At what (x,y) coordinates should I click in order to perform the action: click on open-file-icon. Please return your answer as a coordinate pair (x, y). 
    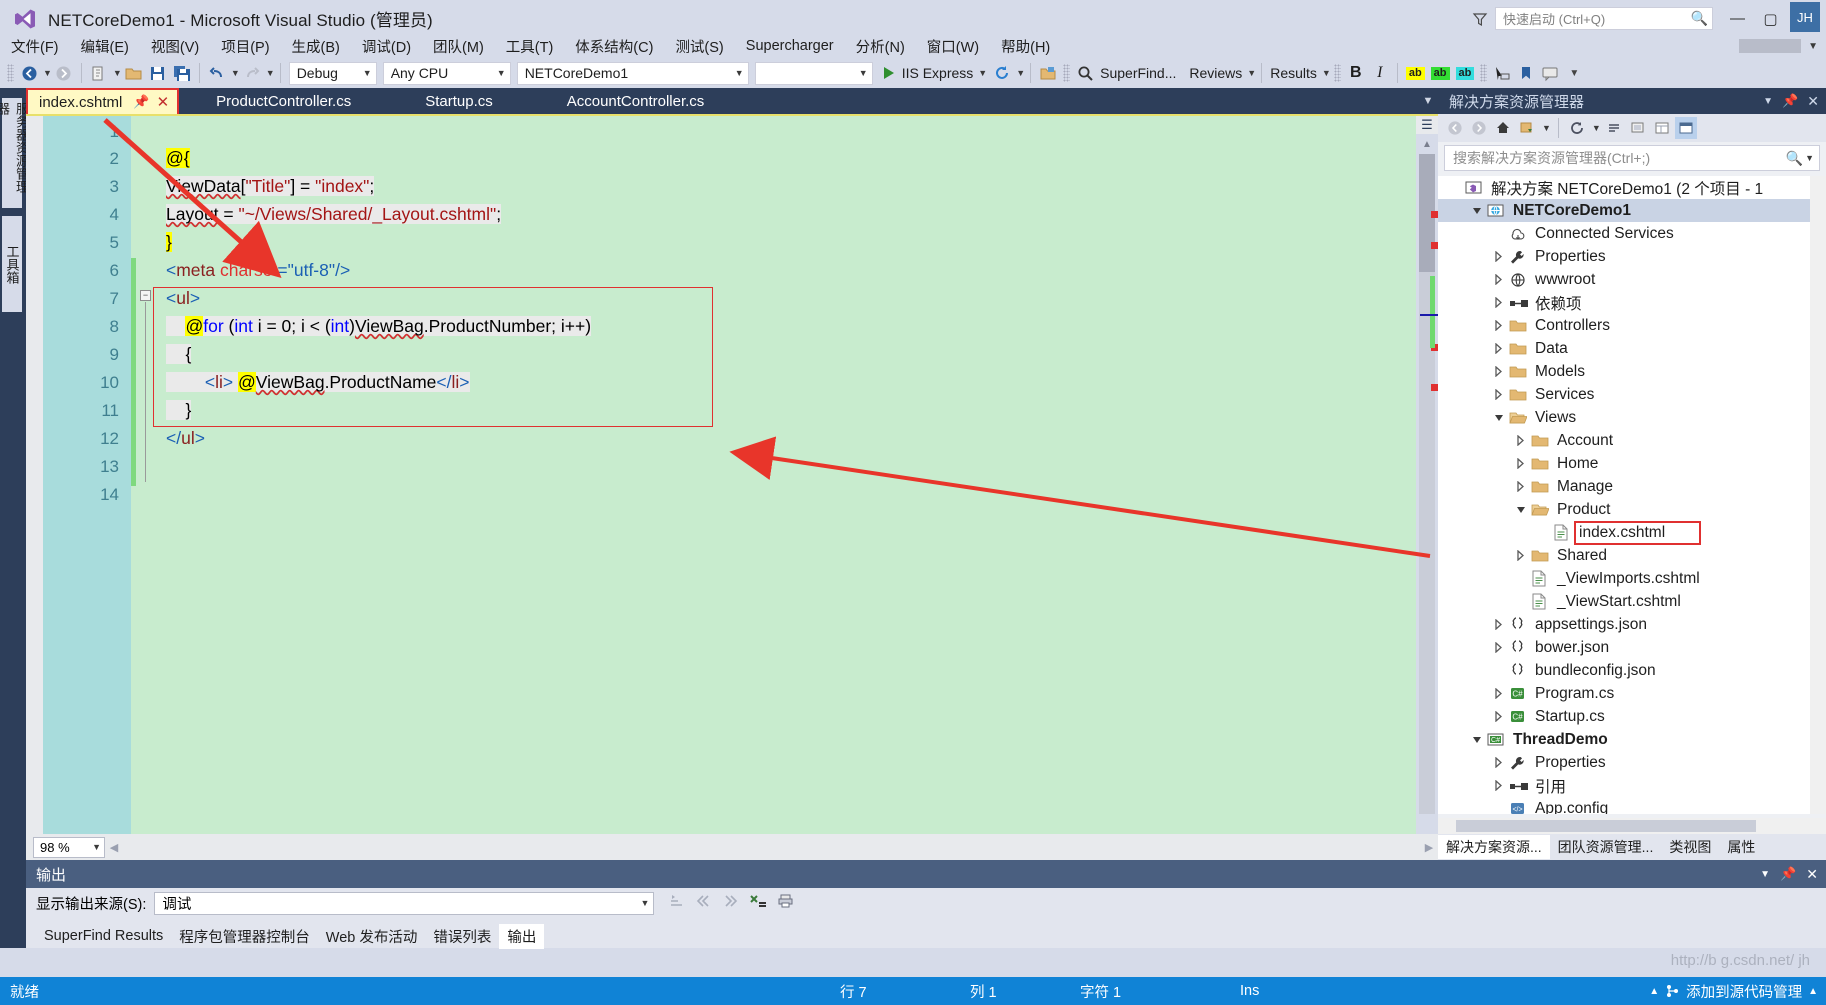
    Looking at the image, I should click on (134, 73).